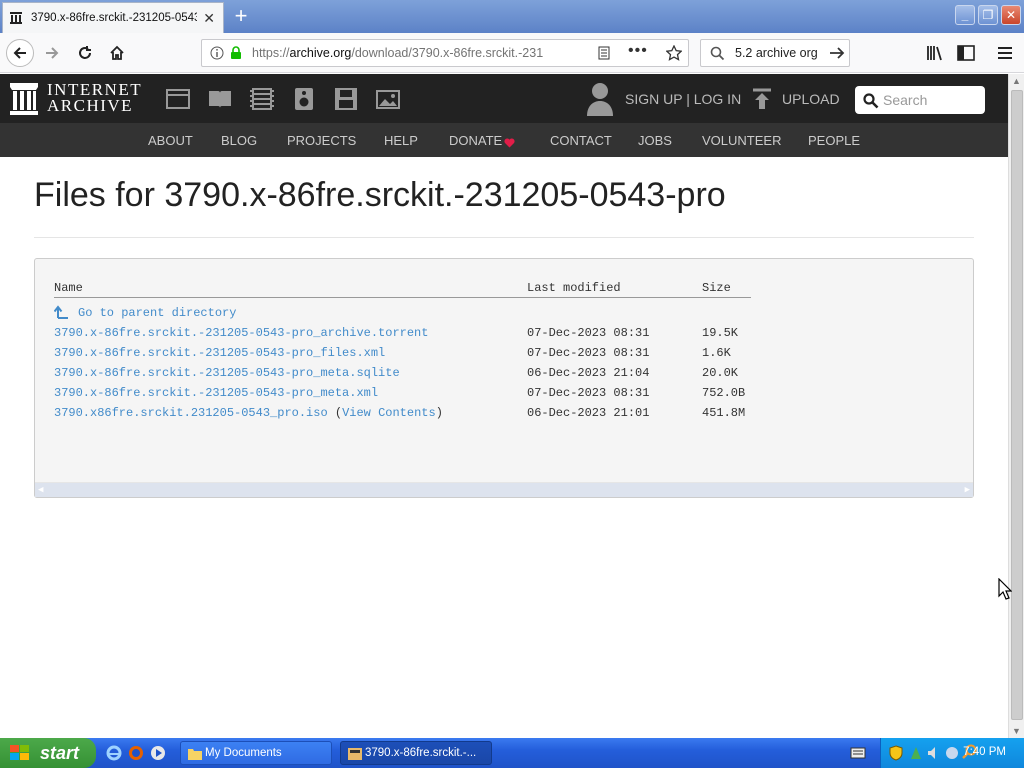  What do you see at coordinates (241, 16) in the screenshot?
I see `new-tab-icon: +` at bounding box center [241, 16].